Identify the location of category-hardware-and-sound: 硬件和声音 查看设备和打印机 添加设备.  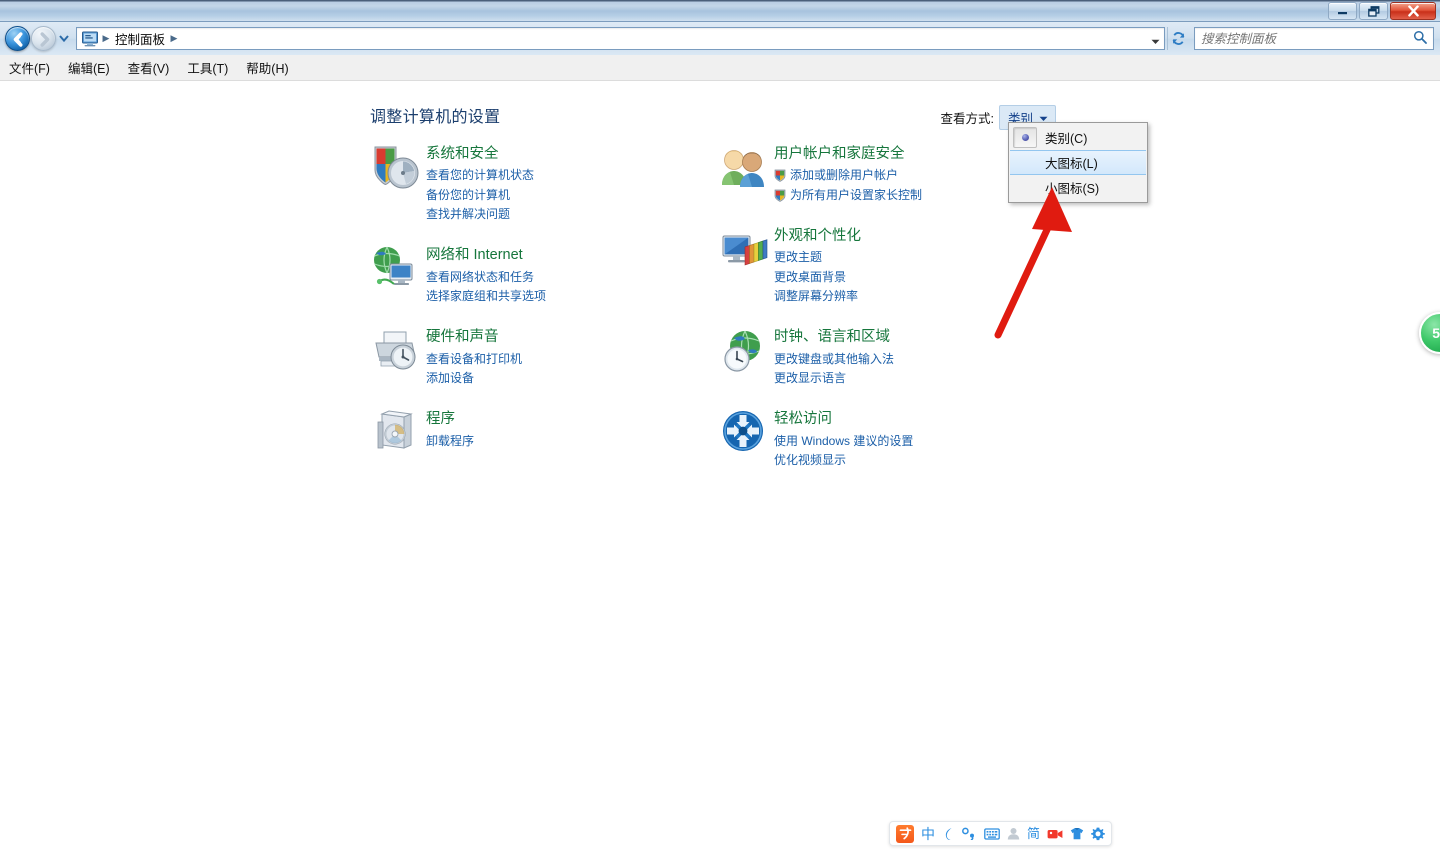
(520, 357).